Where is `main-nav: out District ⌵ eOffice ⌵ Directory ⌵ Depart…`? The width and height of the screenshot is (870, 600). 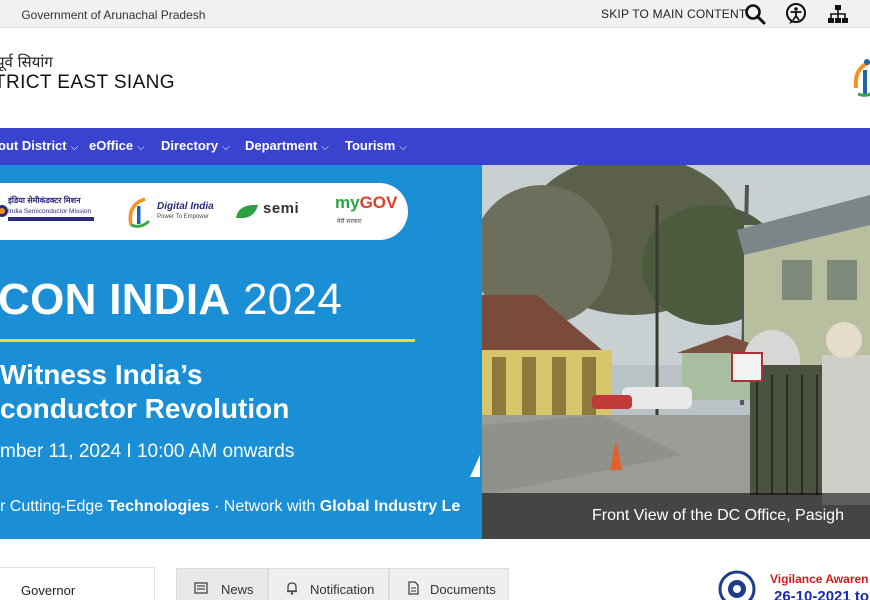 main-nav: out District ⌵ eOffice ⌵ Directory ⌵ Depart… is located at coordinates (435, 146).